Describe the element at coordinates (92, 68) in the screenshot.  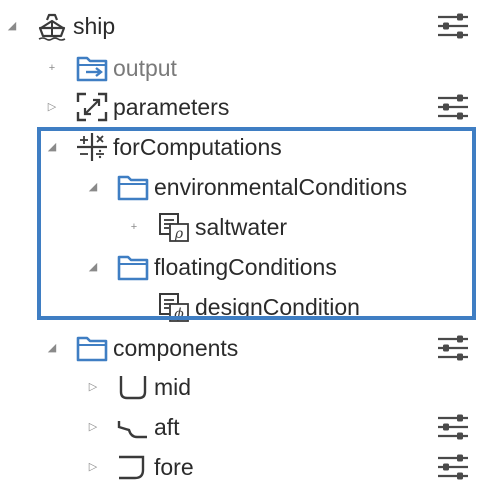
I see `output-folder-icon` at that location.